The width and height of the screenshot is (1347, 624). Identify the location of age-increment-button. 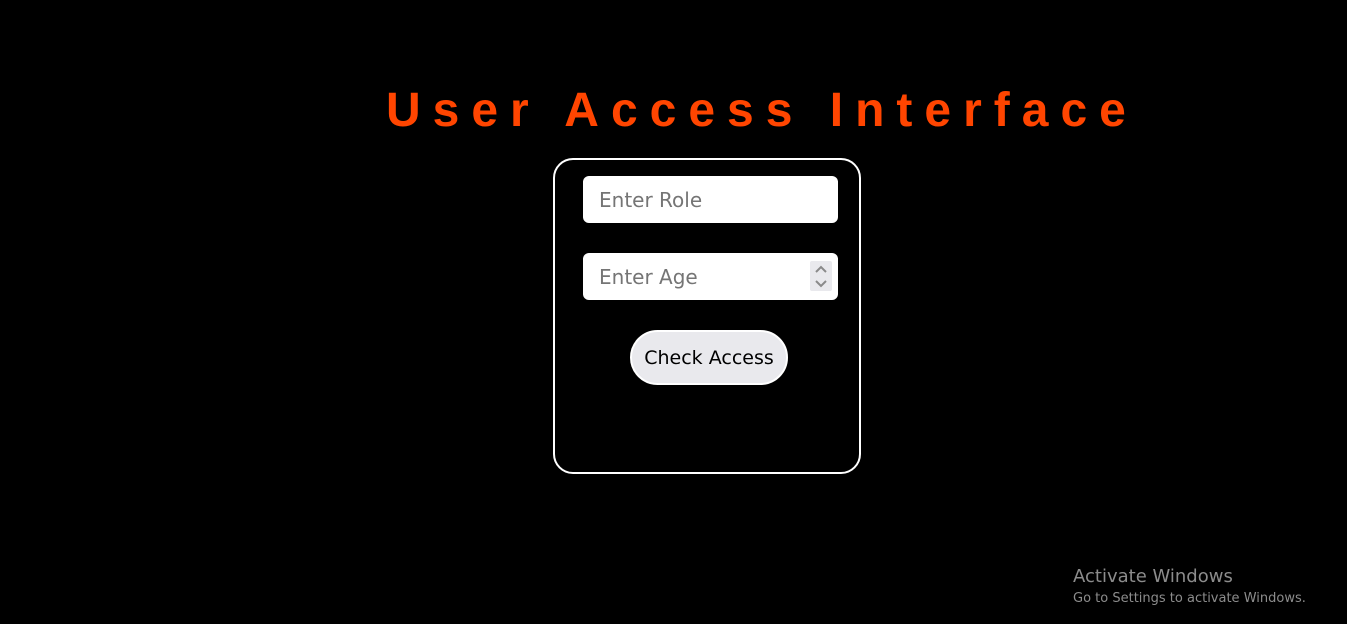
(821, 268).